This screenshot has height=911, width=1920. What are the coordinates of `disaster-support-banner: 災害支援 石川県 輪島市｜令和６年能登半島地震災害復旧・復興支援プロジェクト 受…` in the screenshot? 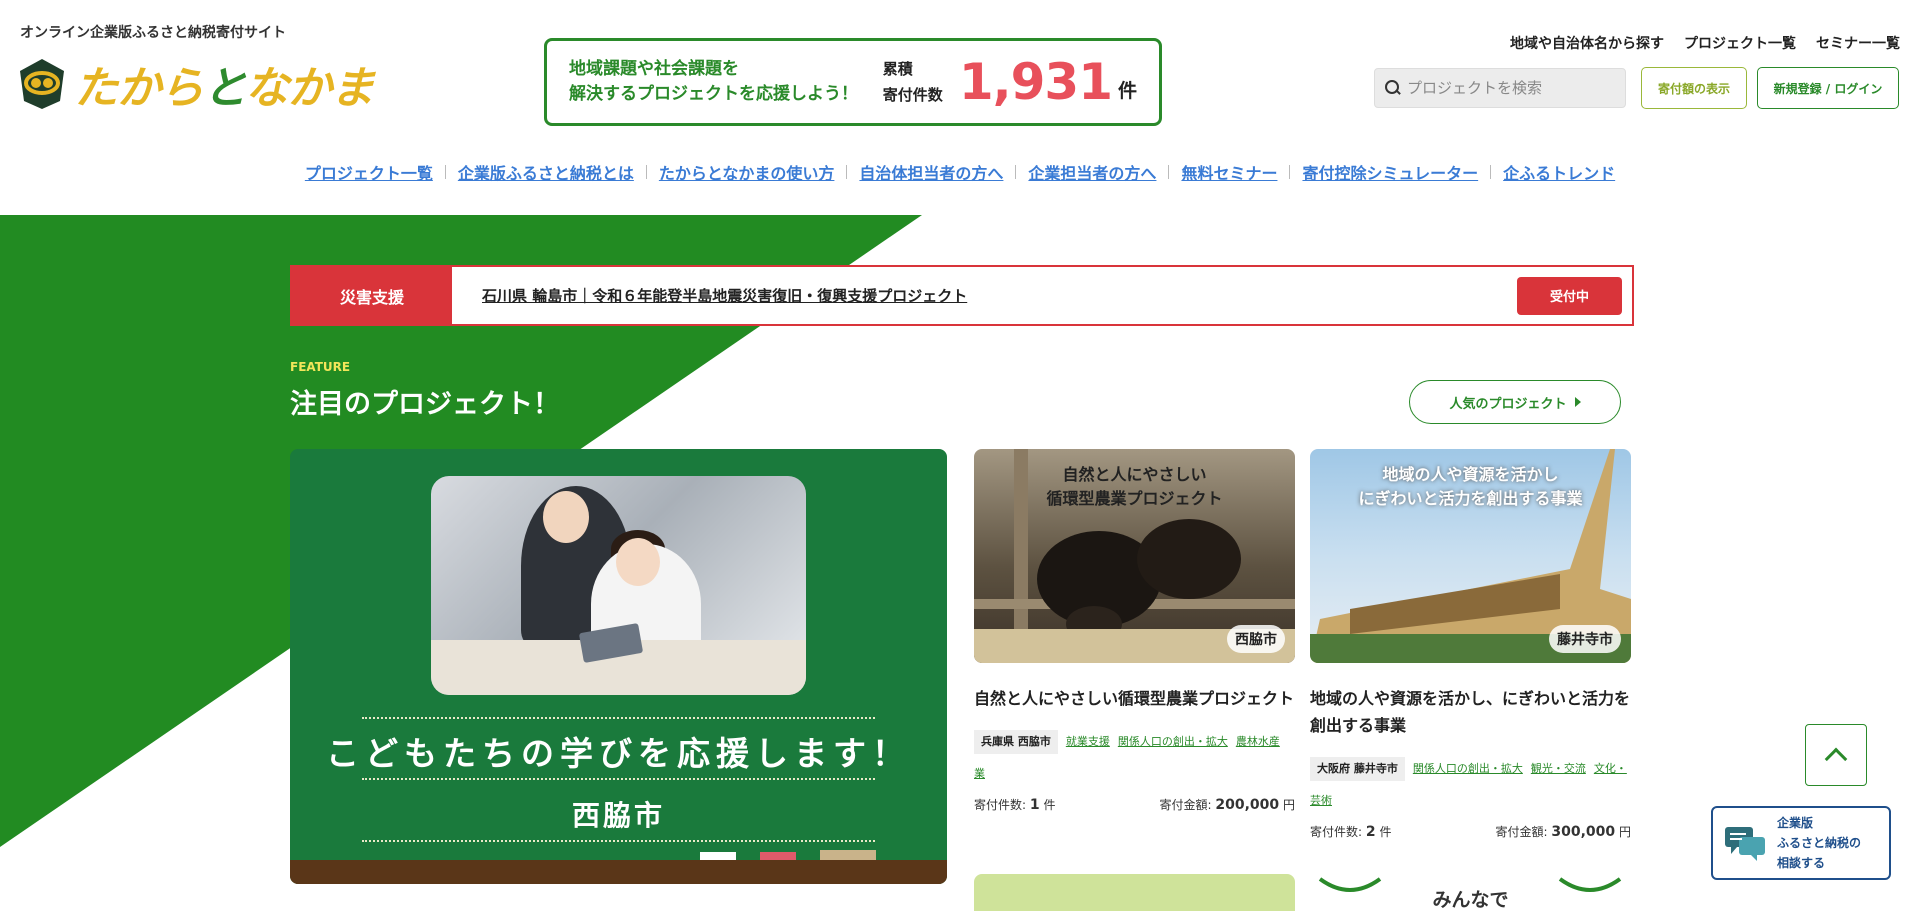 It's located at (962, 295).